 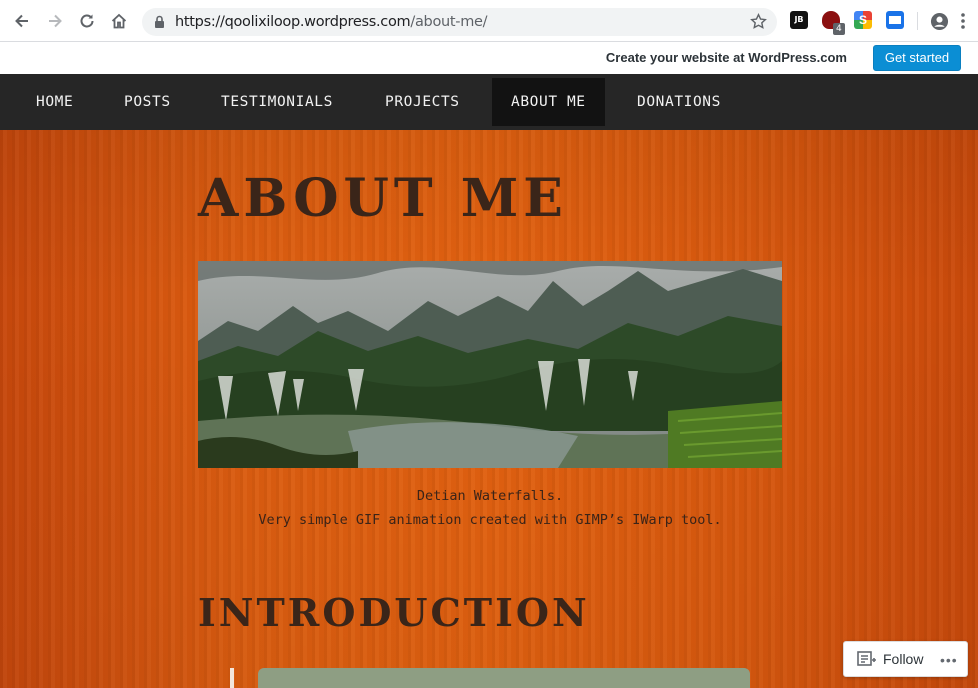 What do you see at coordinates (87, 21) in the screenshot?
I see `reload-icon` at bounding box center [87, 21].